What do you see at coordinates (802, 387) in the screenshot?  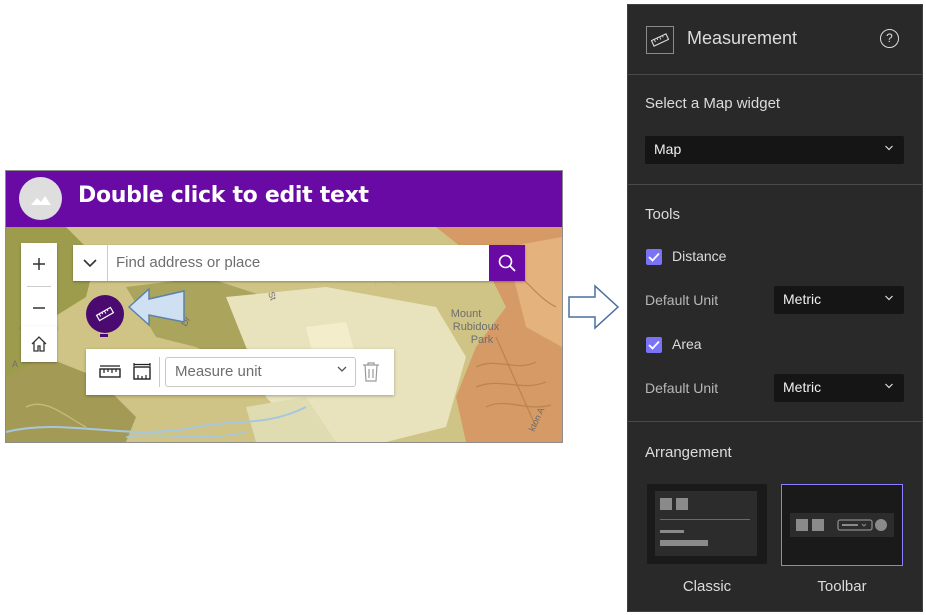 I see `area-unit-value: Metric` at bounding box center [802, 387].